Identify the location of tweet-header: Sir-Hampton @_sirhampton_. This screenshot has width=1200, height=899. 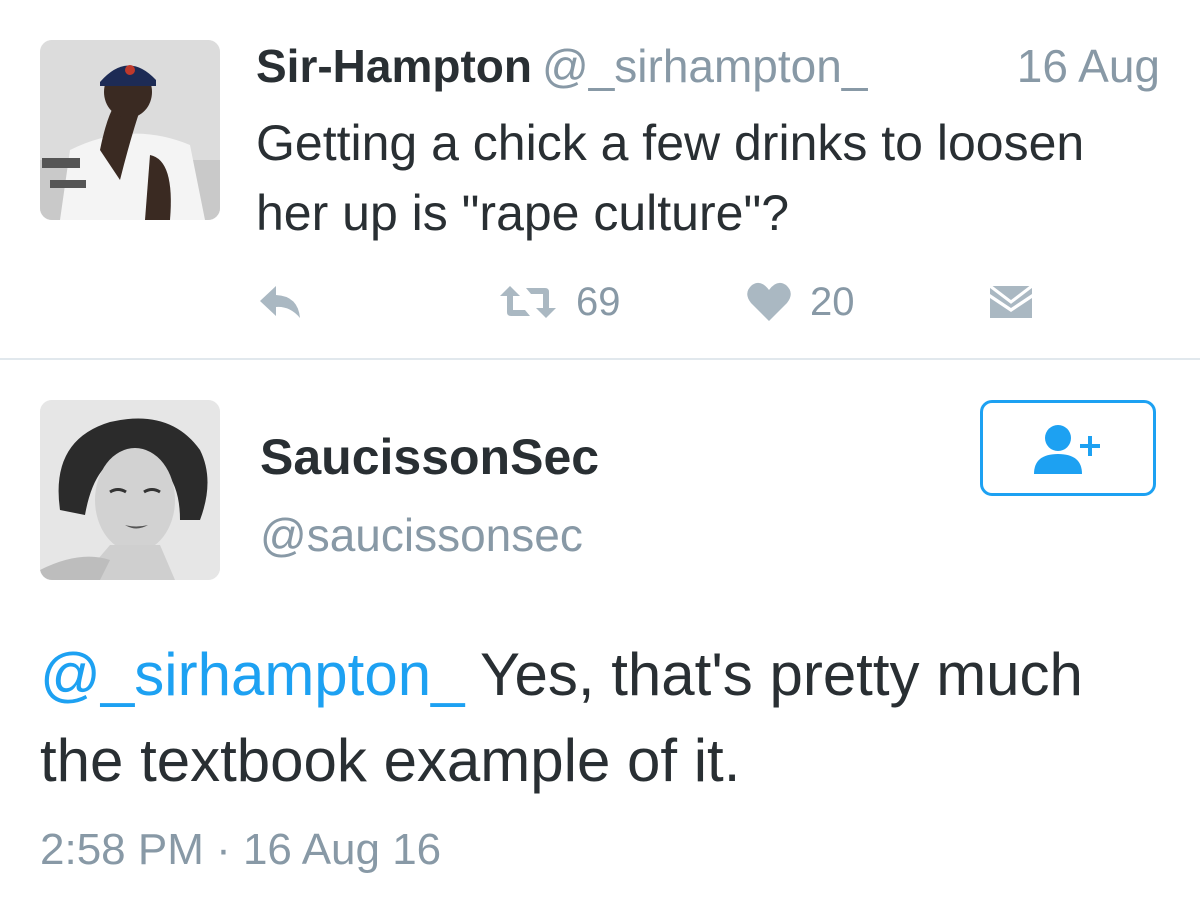
(561, 66).